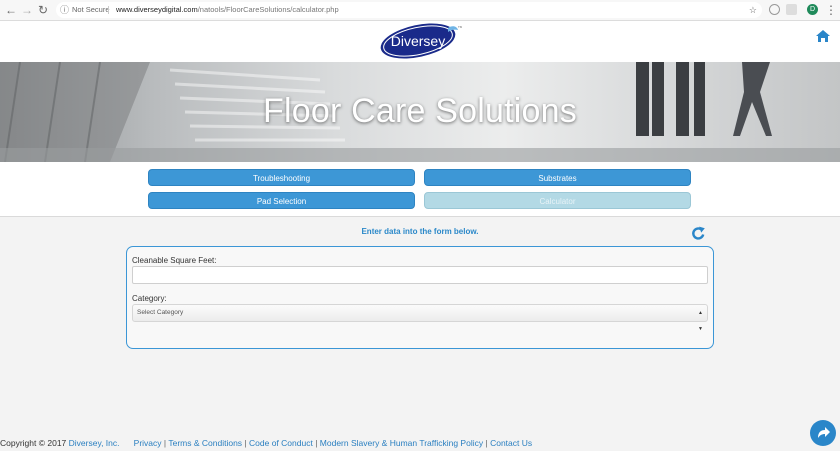 The image size is (840, 451). I want to click on url-domain: www.diverseydigital.com, so click(157, 9).